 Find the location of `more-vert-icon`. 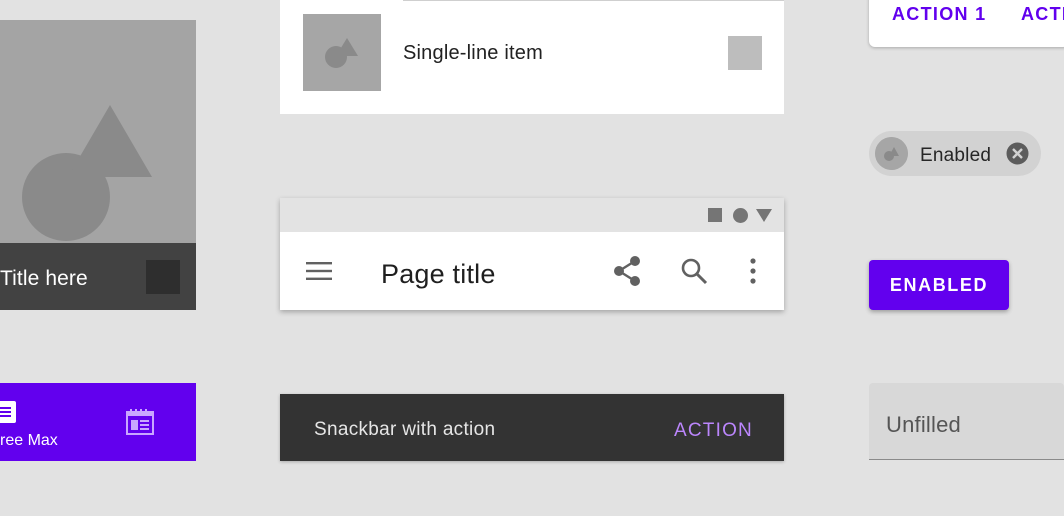

more-vert-icon is located at coordinates (753, 271).